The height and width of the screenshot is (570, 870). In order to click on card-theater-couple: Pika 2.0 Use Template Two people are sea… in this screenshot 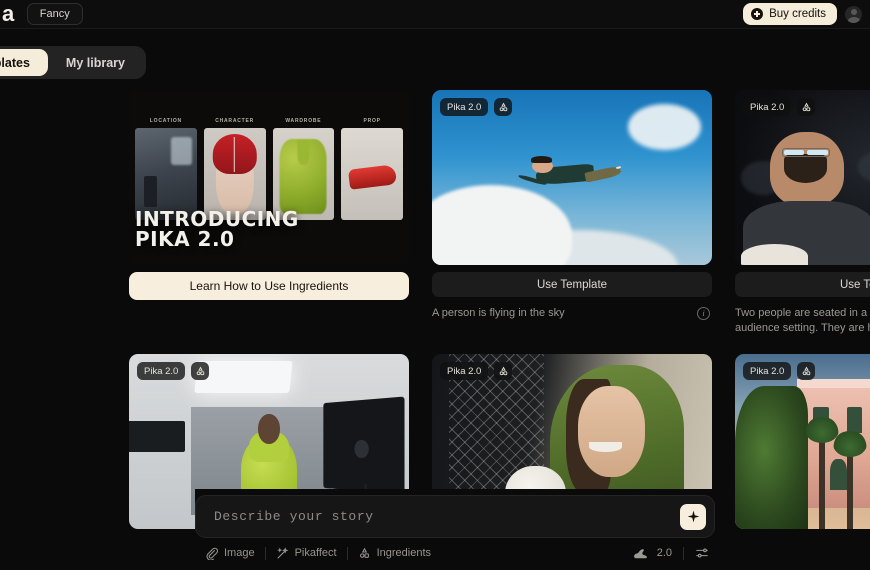, I will do `click(802, 213)`.